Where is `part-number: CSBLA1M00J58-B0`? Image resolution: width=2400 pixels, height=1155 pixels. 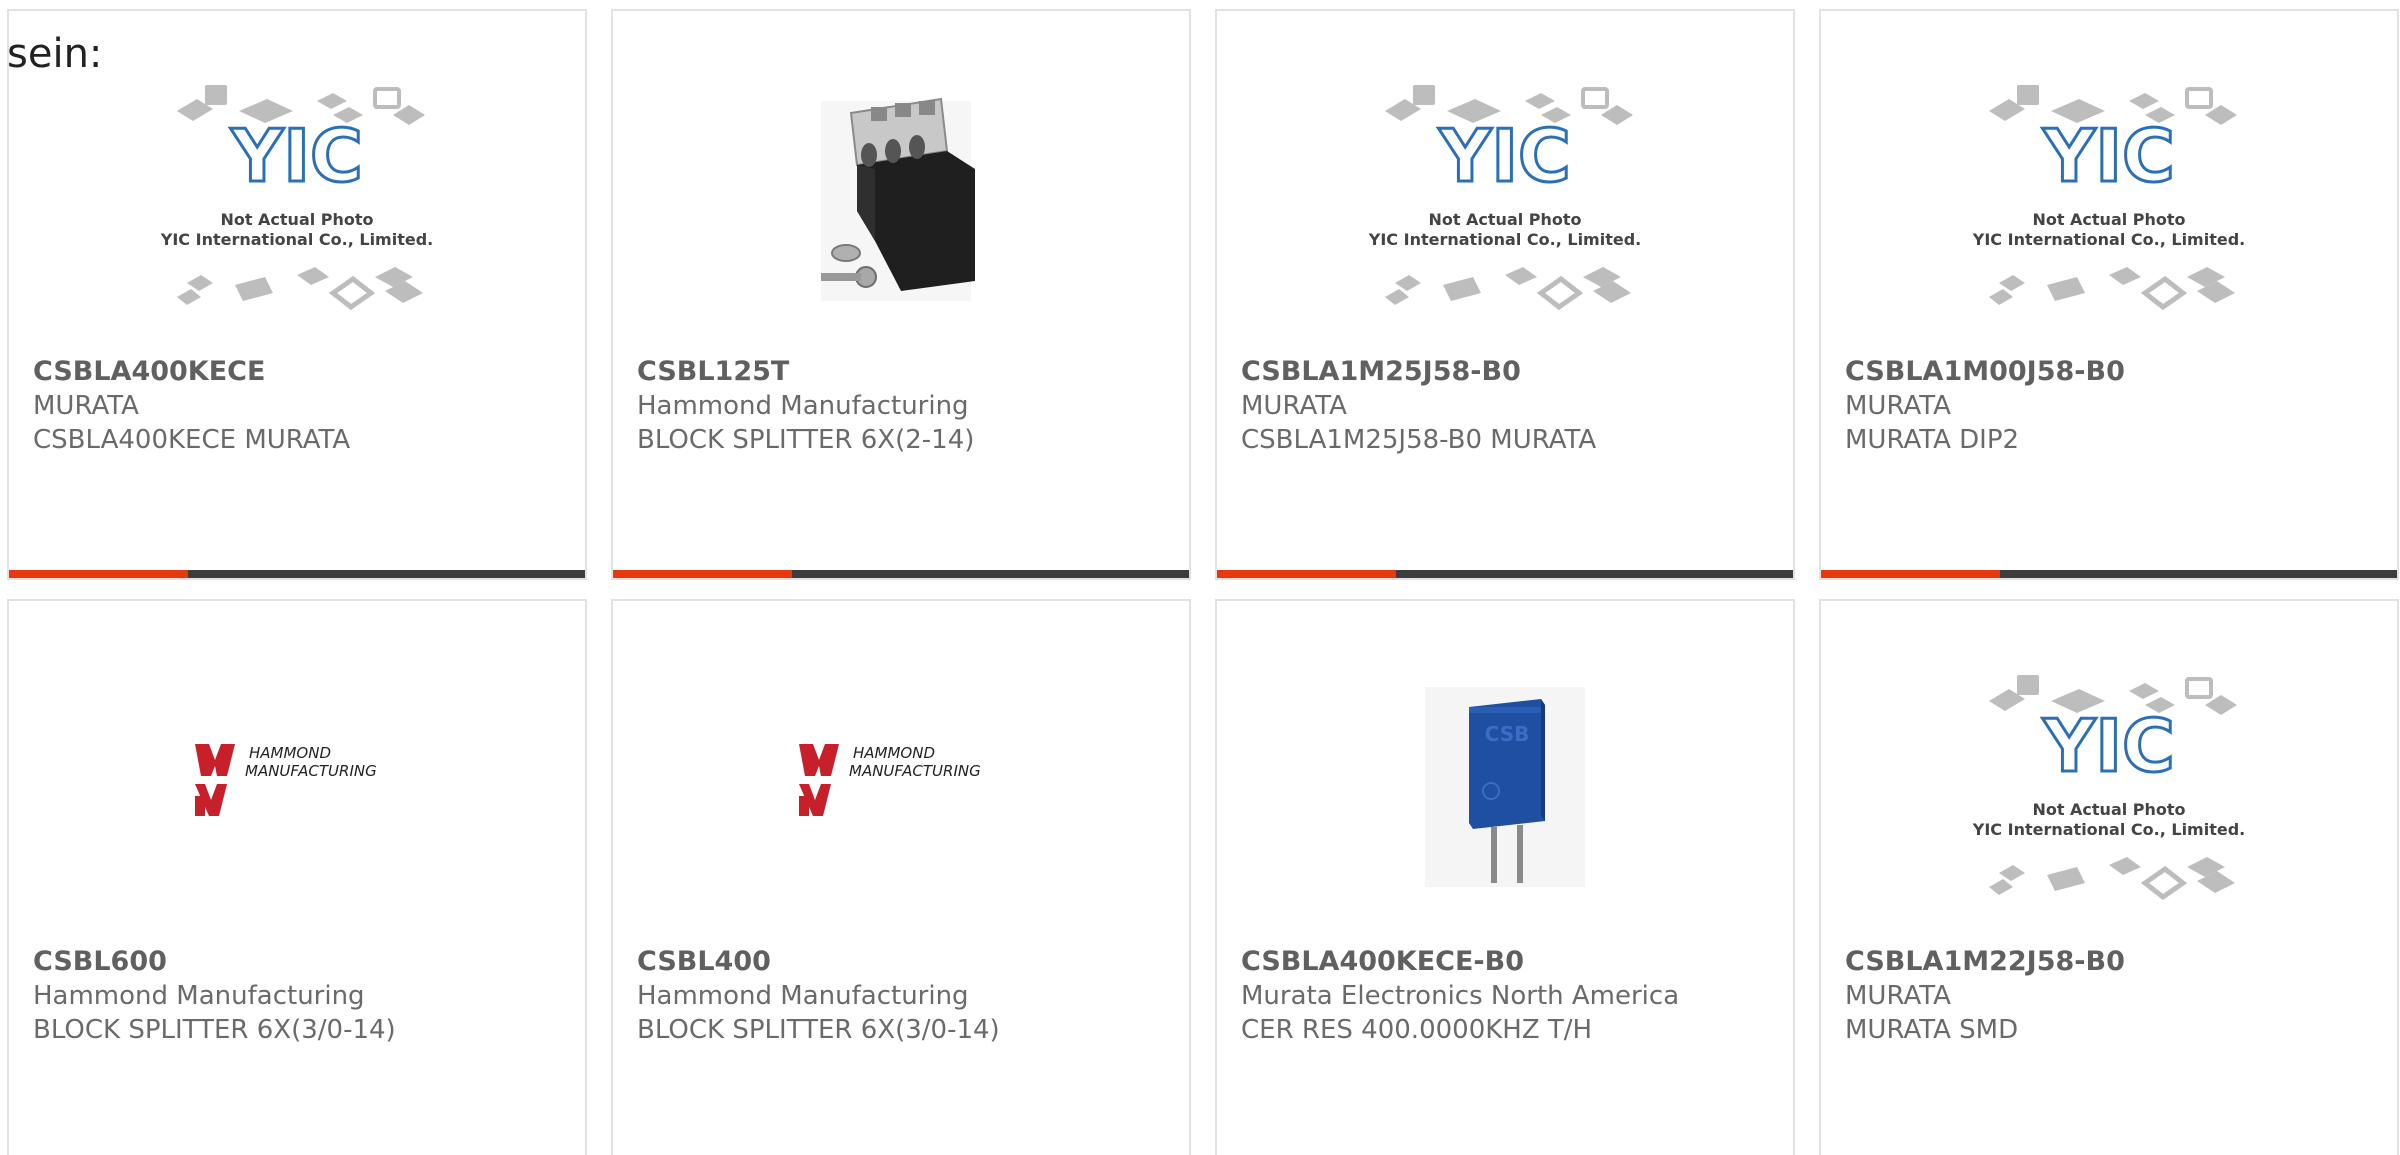 part-number: CSBLA1M00J58-B0 is located at coordinates (2113, 372).